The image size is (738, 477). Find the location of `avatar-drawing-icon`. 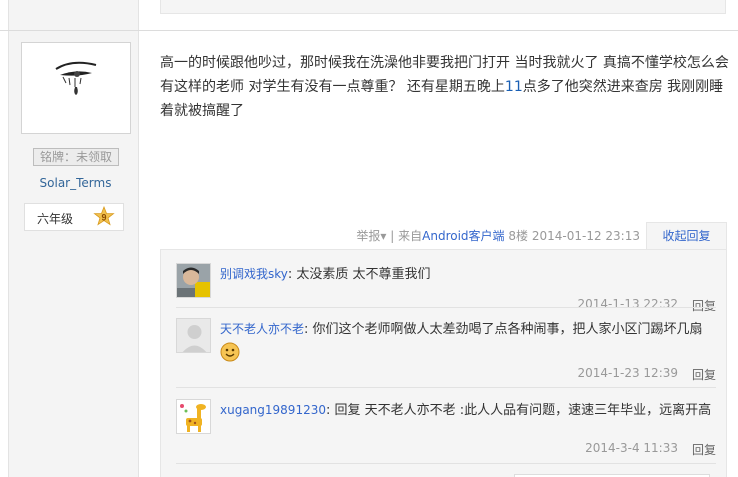

avatar-drawing-icon is located at coordinates (76, 88).